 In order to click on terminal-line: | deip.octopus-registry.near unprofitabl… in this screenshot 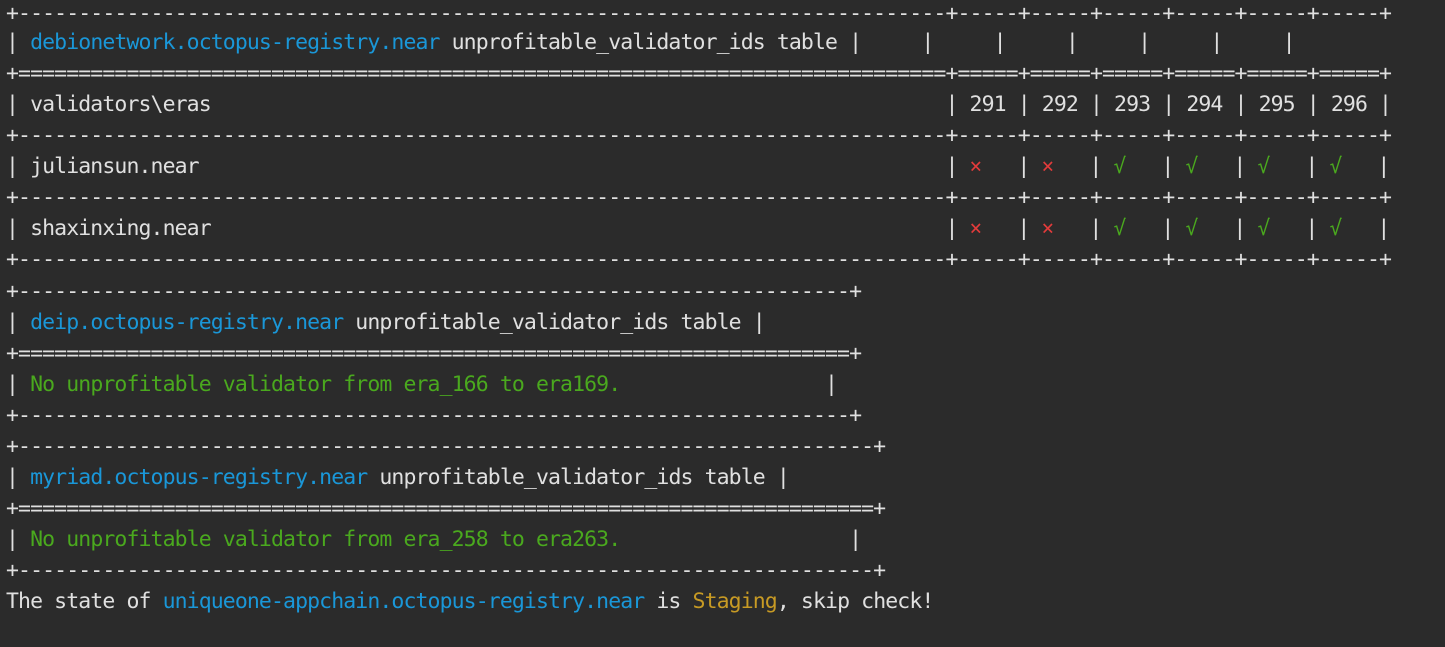, I will do `click(386, 322)`.